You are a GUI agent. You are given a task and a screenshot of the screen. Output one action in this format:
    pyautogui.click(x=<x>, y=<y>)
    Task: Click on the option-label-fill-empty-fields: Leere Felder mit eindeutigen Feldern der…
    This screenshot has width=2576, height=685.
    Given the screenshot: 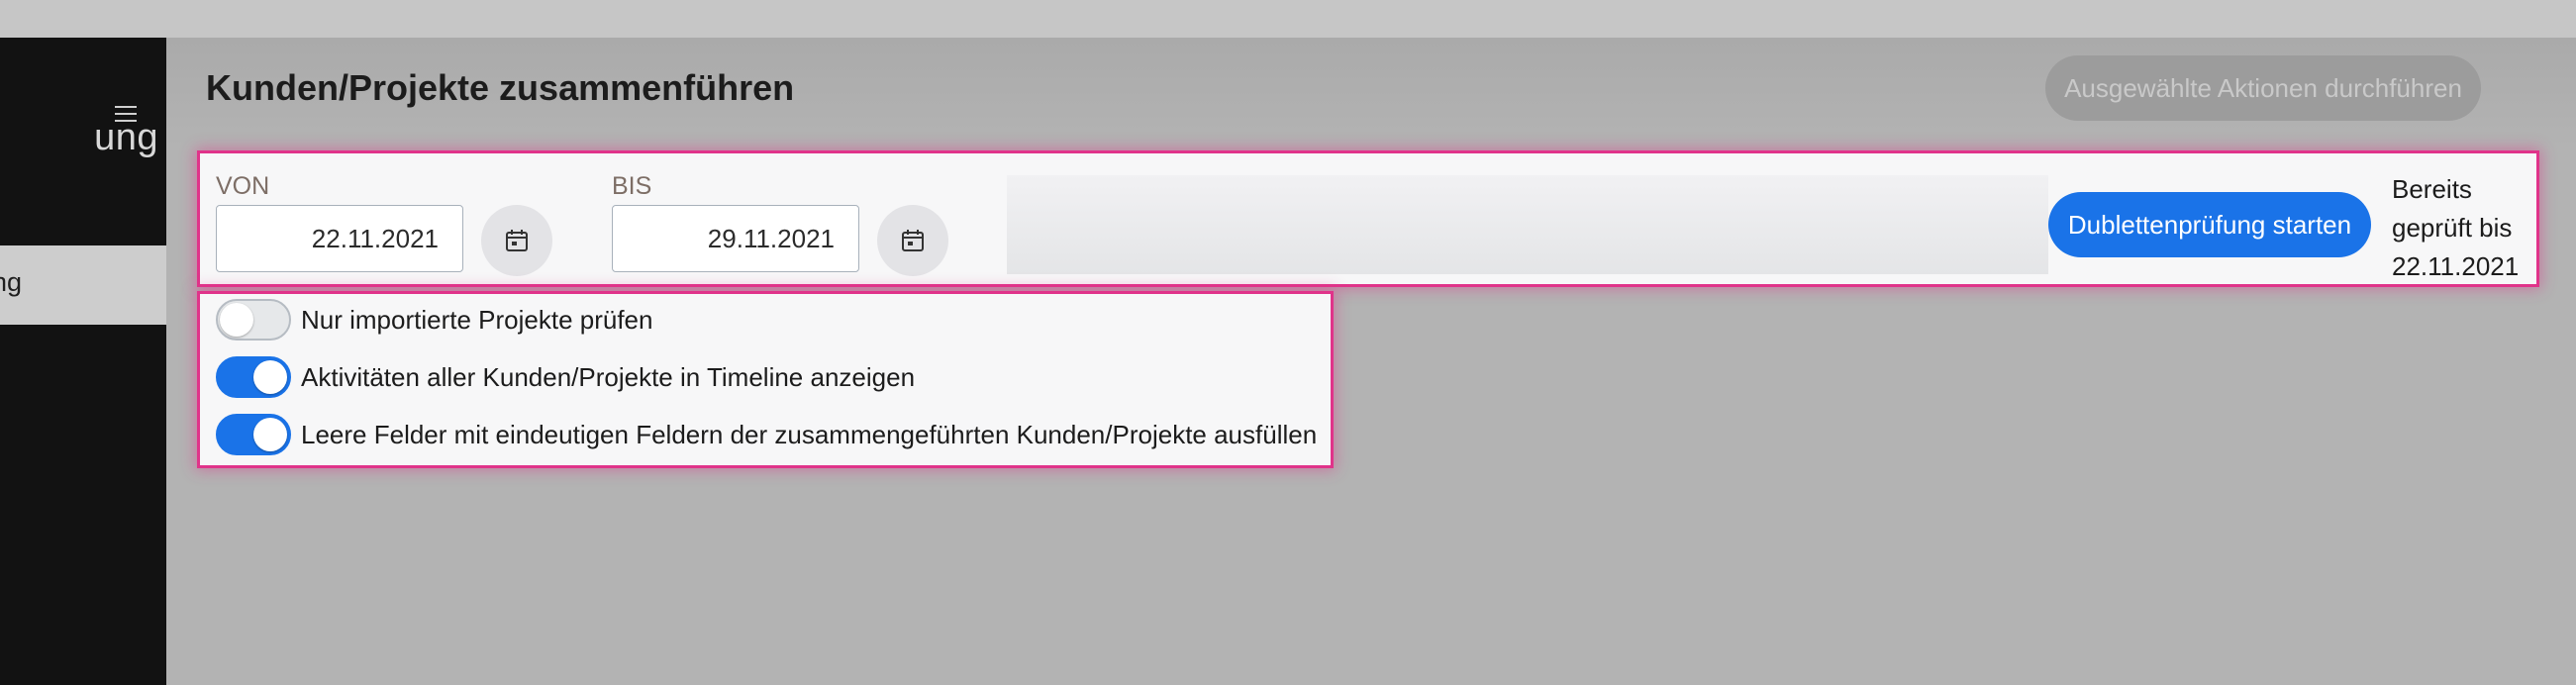 What is the action you would take?
    pyautogui.click(x=810, y=434)
    